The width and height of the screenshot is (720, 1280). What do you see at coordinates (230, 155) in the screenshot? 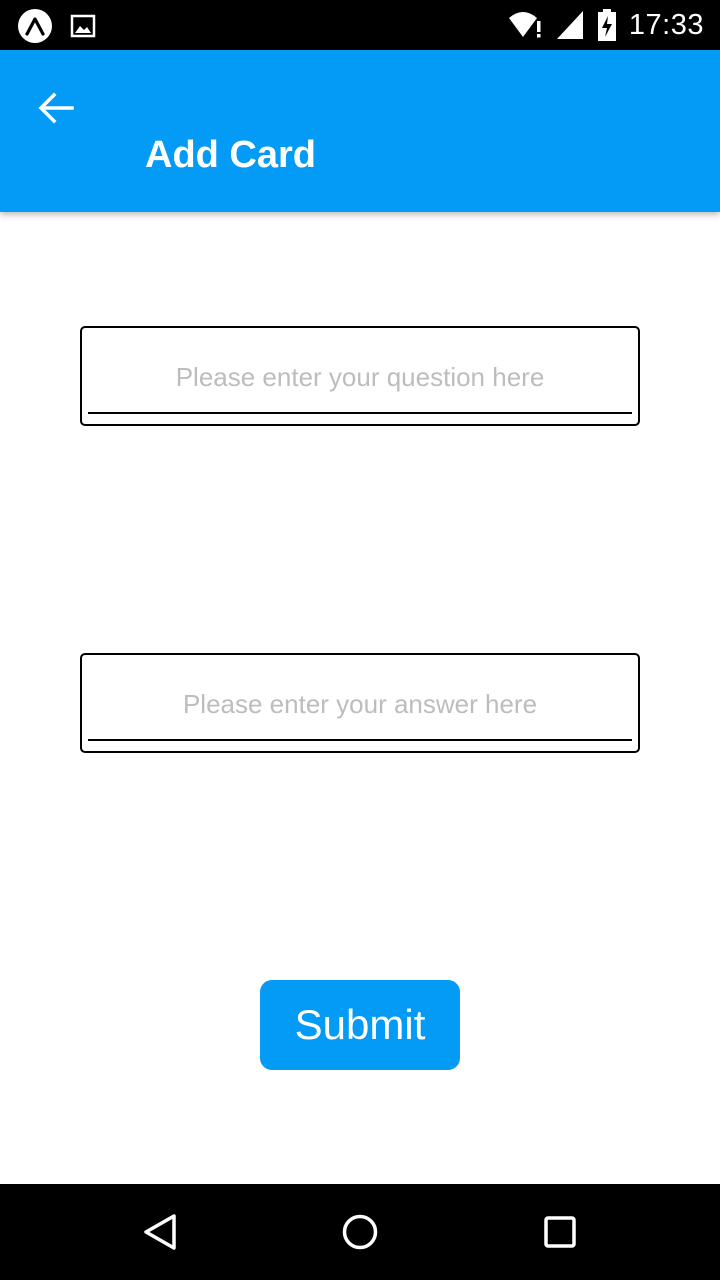
I see `page-title: Add Card` at bounding box center [230, 155].